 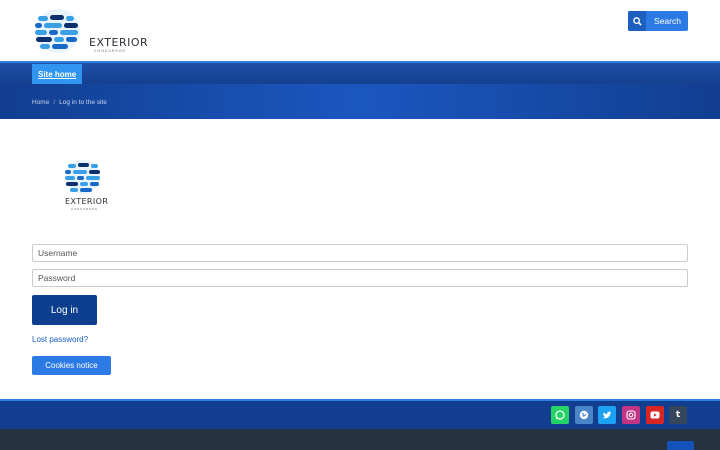 What do you see at coordinates (40, 102) in the screenshot?
I see `breadcrumb-home: Home` at bounding box center [40, 102].